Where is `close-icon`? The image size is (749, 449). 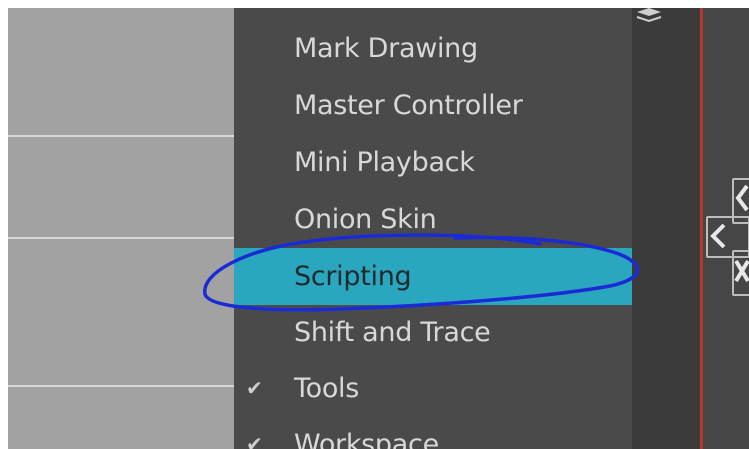 close-icon is located at coordinates (741, 271).